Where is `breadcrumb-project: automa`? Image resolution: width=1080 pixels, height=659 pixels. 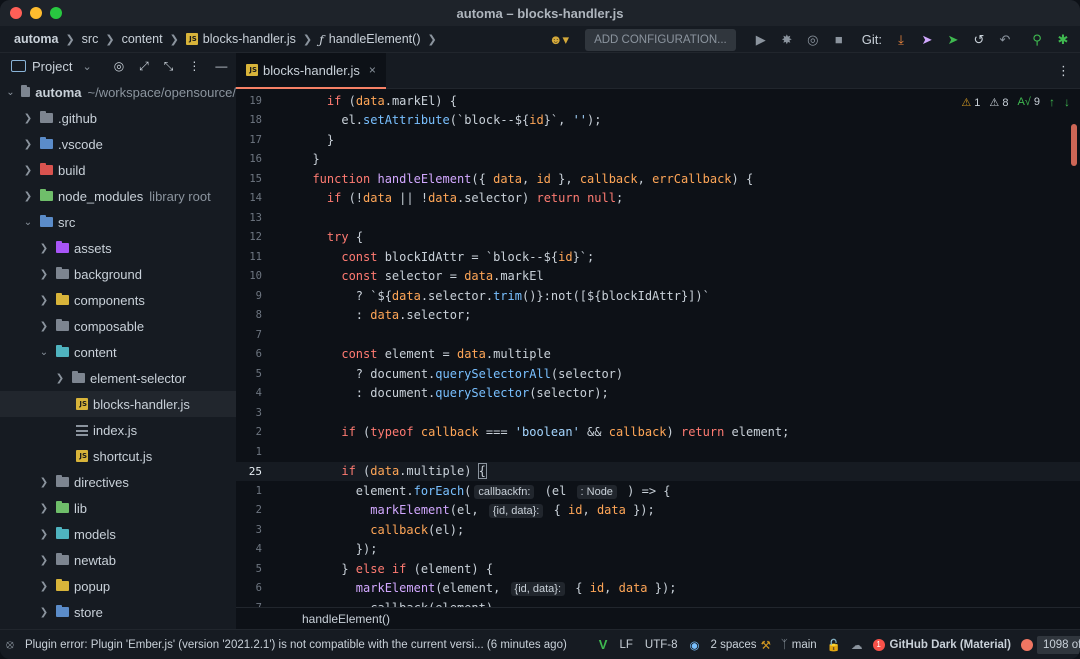
breadcrumb-project: automa is located at coordinates (36, 39).